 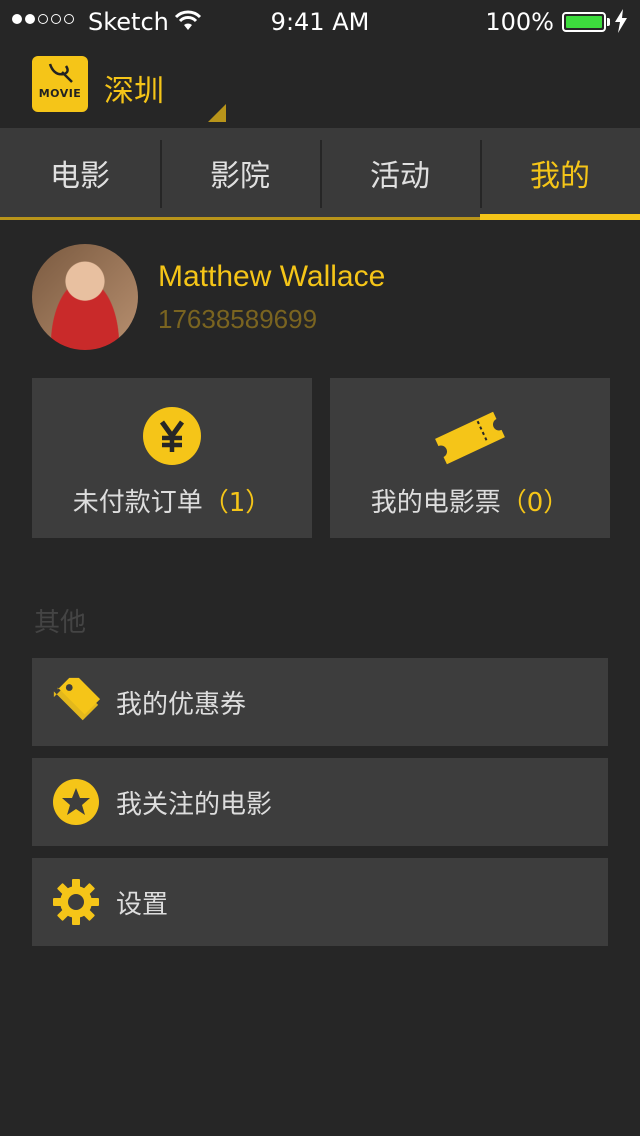 What do you see at coordinates (172, 436) in the screenshot?
I see `yen-icon` at bounding box center [172, 436].